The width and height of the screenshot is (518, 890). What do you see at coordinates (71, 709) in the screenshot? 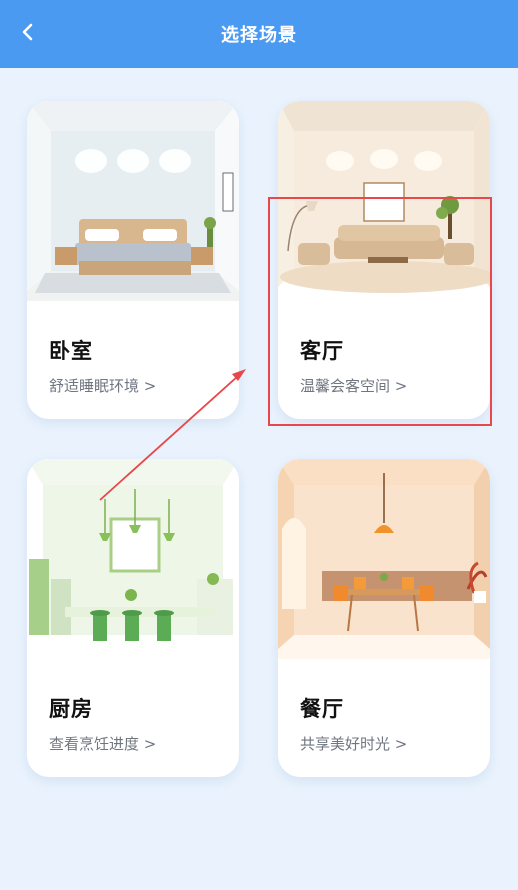
I see `scene-name: 厨房` at bounding box center [71, 709].